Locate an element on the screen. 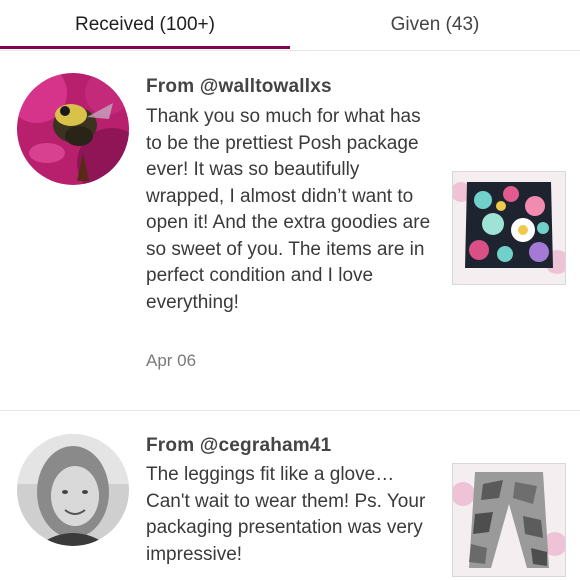  camo-leggings-photo is located at coordinates (509, 520).